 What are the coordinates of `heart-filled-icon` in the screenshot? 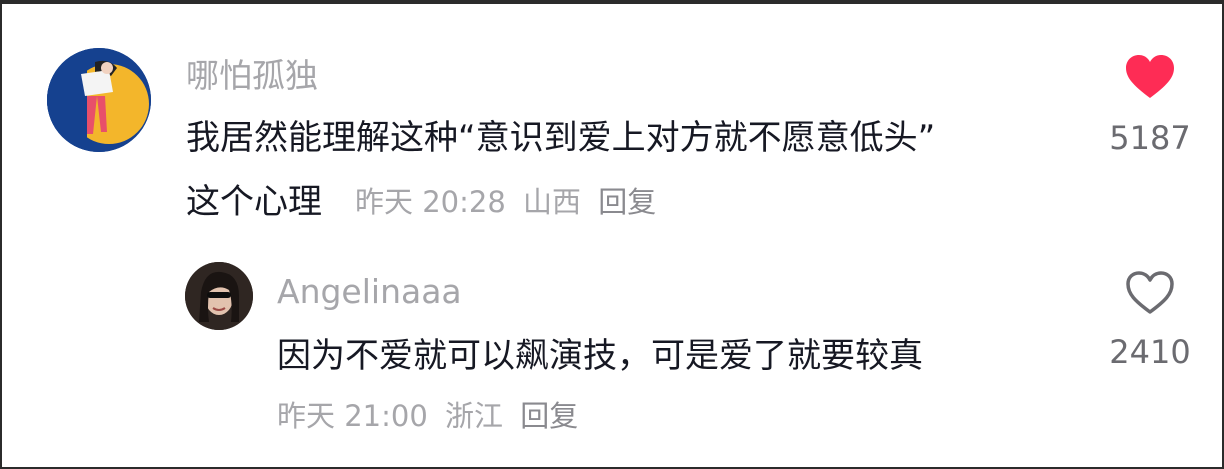 It's located at (1150, 77).